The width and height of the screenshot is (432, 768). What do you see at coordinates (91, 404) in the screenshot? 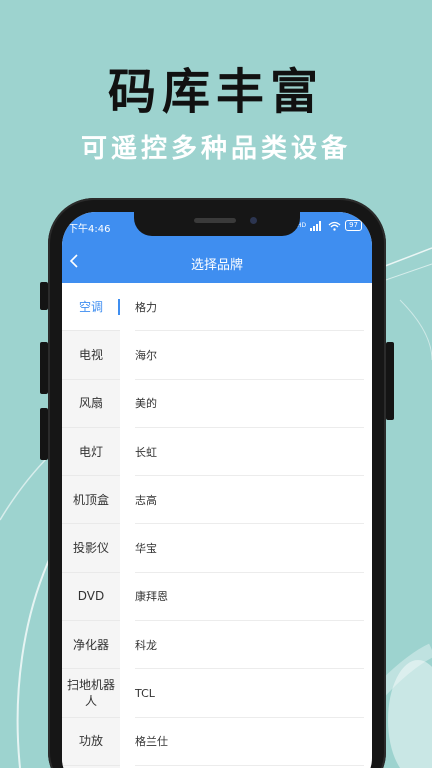
I see `sidebar-item-fan: 风扇` at bounding box center [91, 404].